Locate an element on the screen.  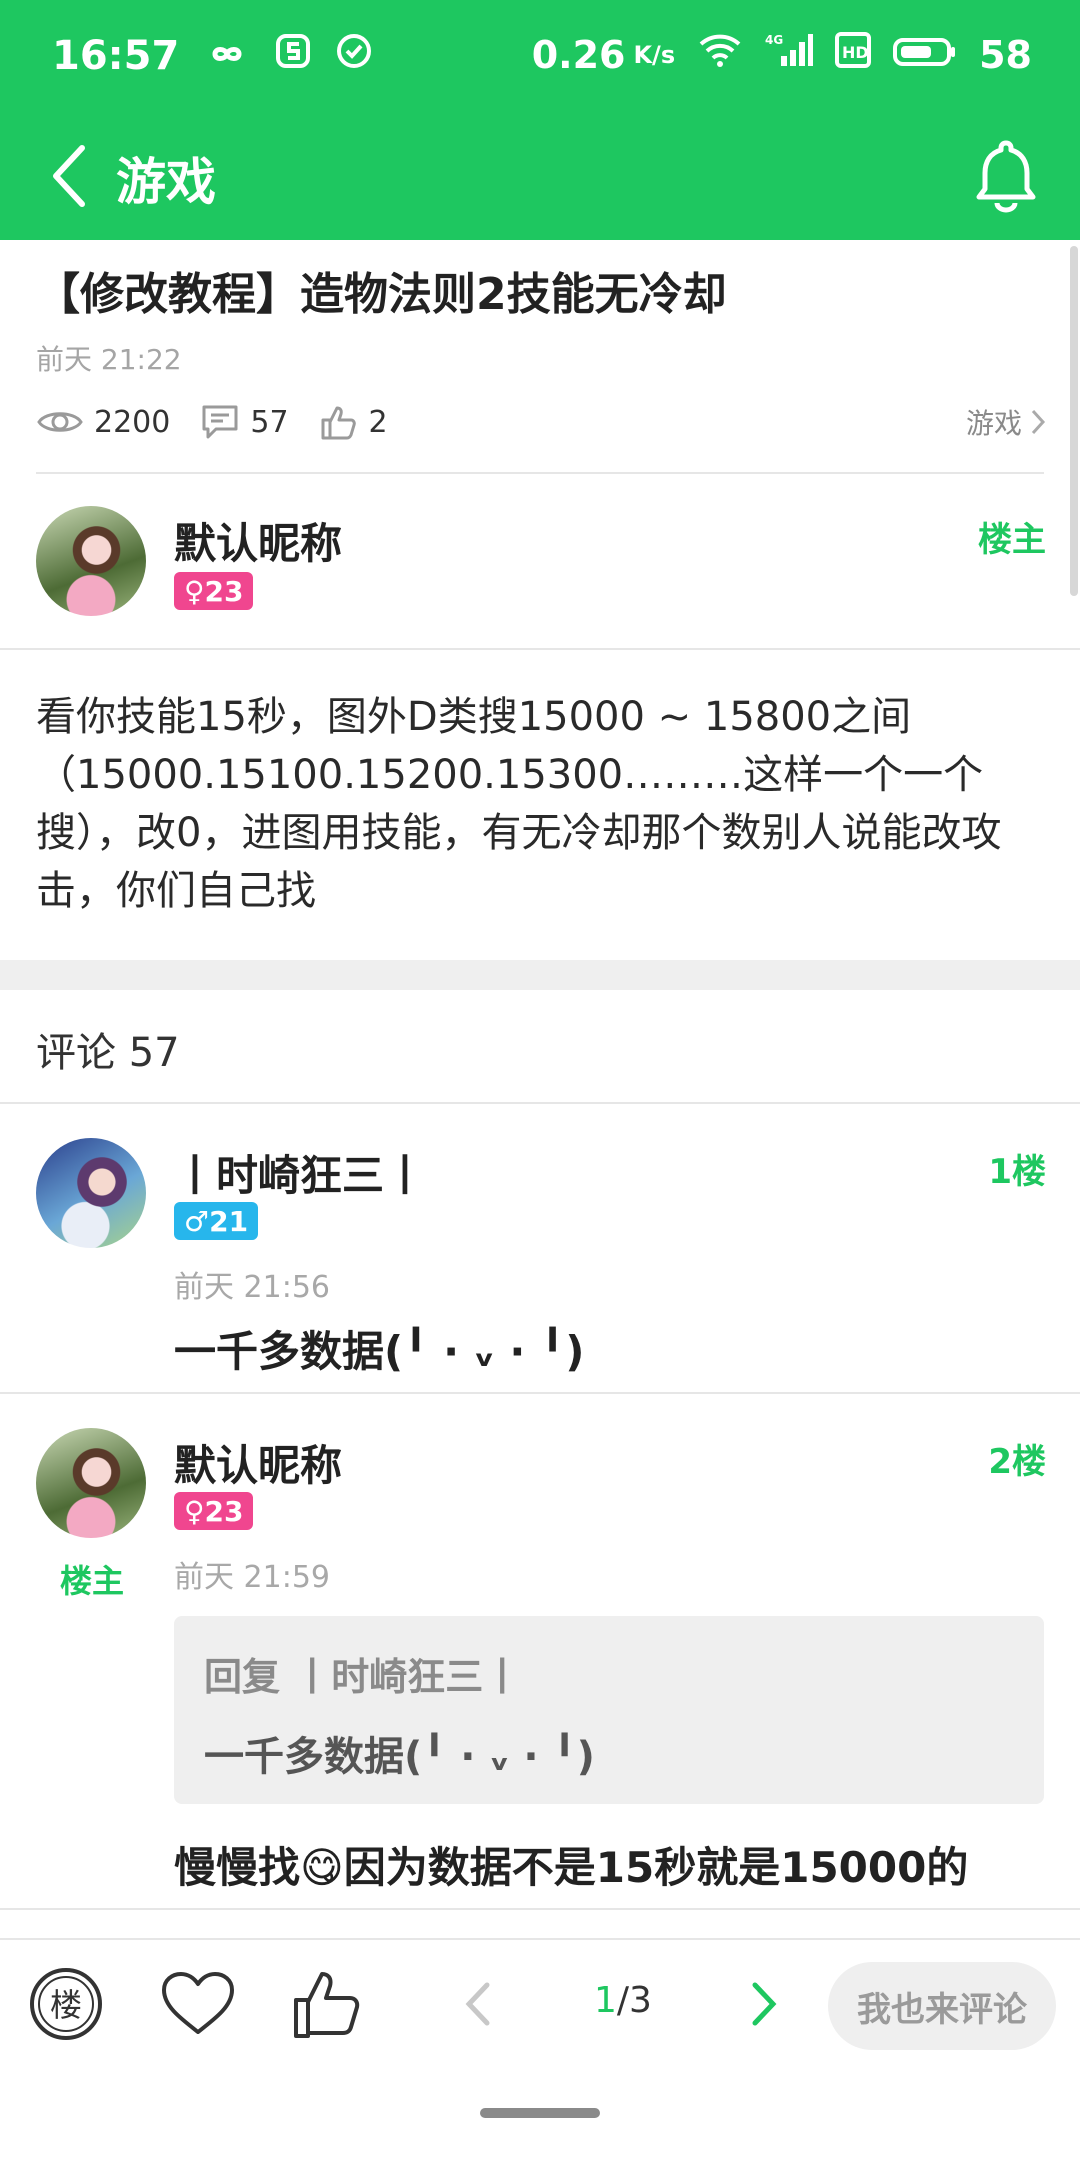
floor-tag: 2楼 is located at coordinates (1017, 1462).